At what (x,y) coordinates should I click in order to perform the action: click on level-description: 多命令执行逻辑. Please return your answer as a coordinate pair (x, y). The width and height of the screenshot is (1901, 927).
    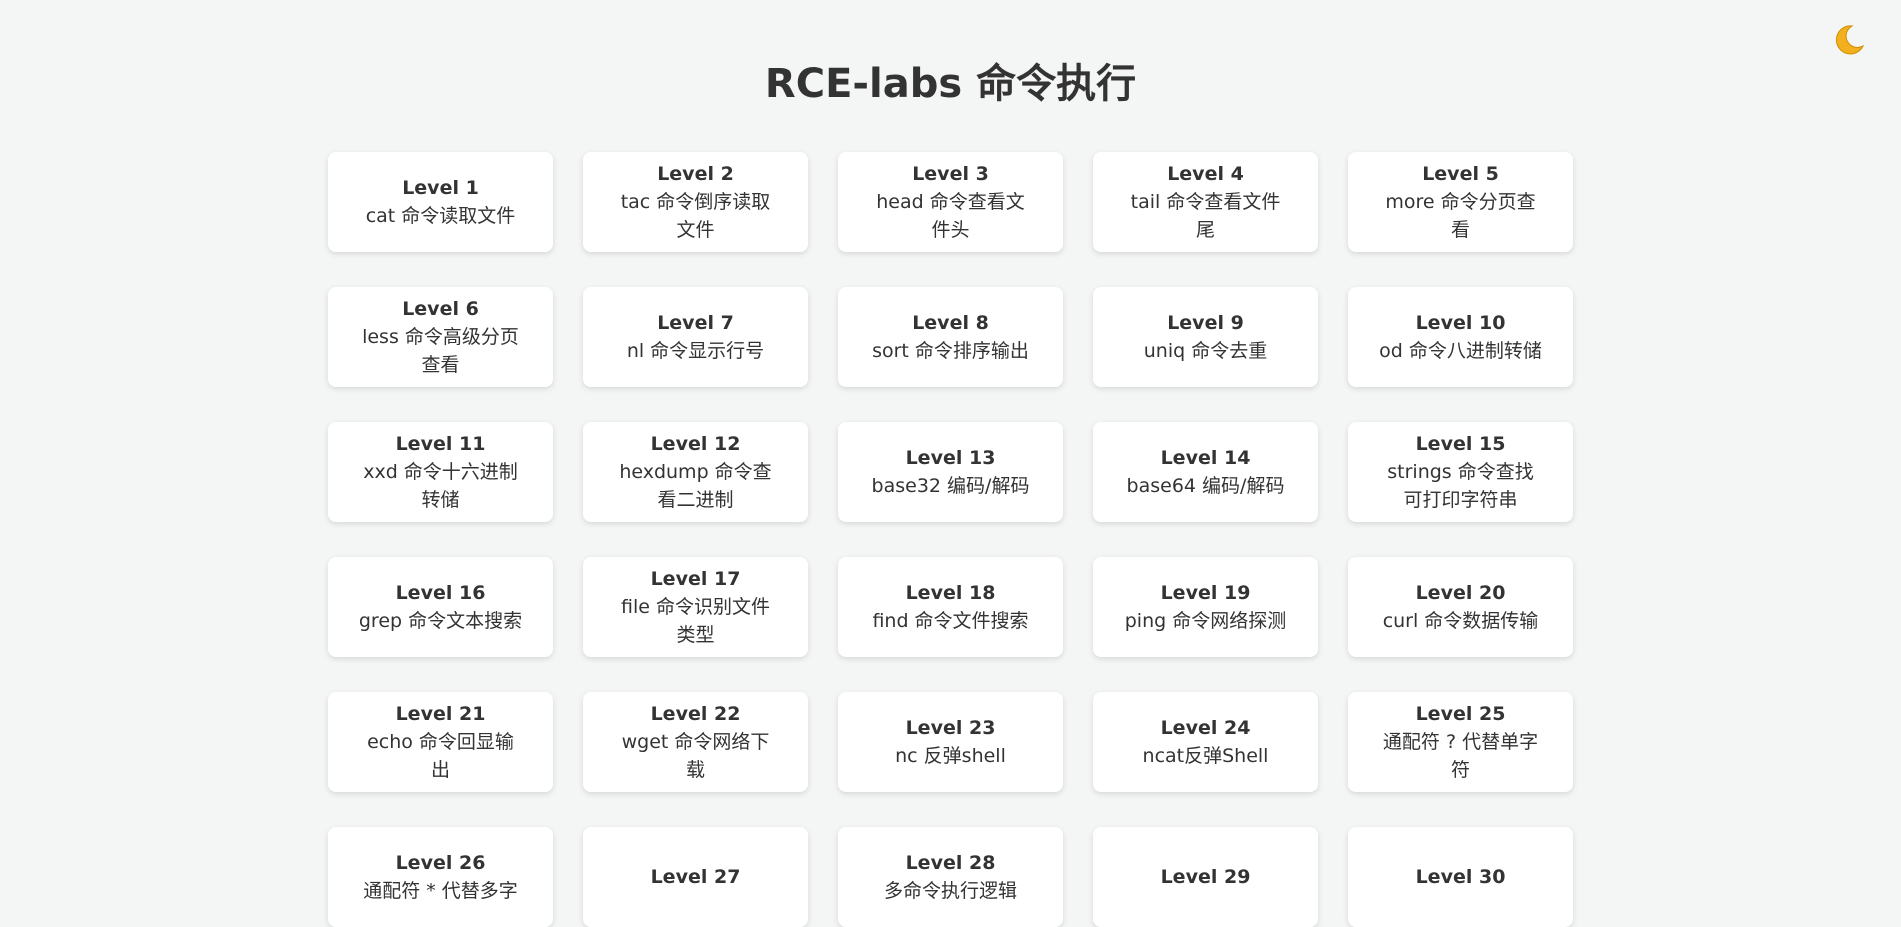
    Looking at the image, I should click on (950, 890).